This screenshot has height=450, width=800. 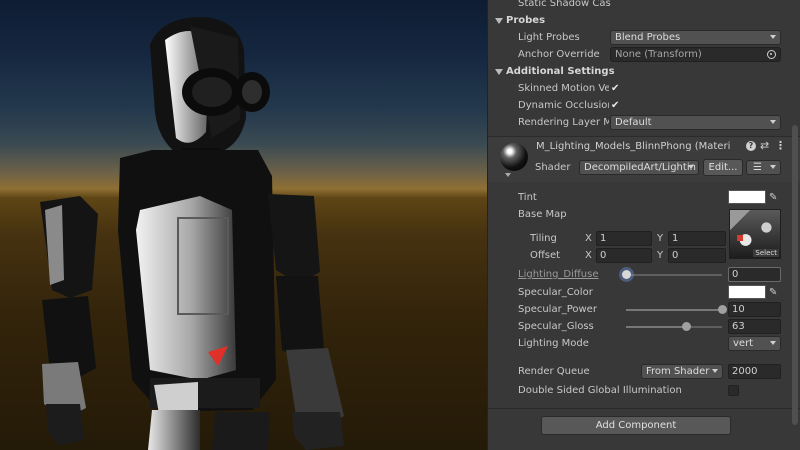 I want to click on light-probes-label: Light Probes, so click(x=549, y=37).